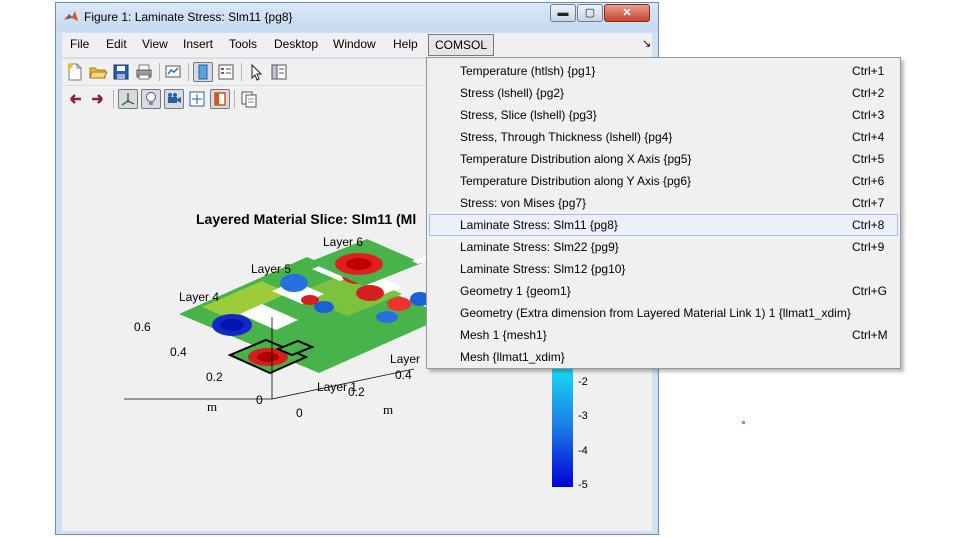 The image size is (954, 537). I want to click on matlab-logo-icon, so click(71, 17).